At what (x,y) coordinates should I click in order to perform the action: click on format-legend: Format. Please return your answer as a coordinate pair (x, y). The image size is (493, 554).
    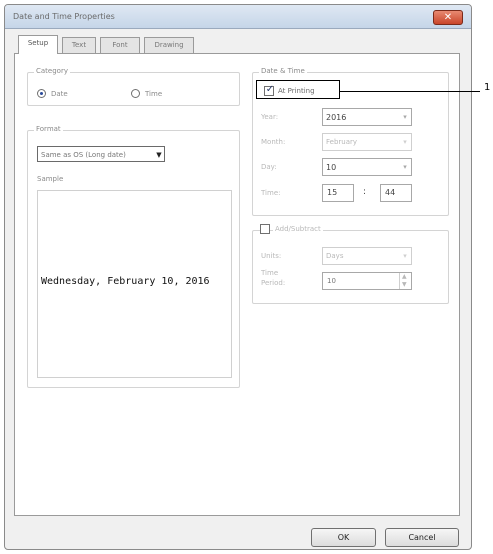
    Looking at the image, I should click on (48, 129).